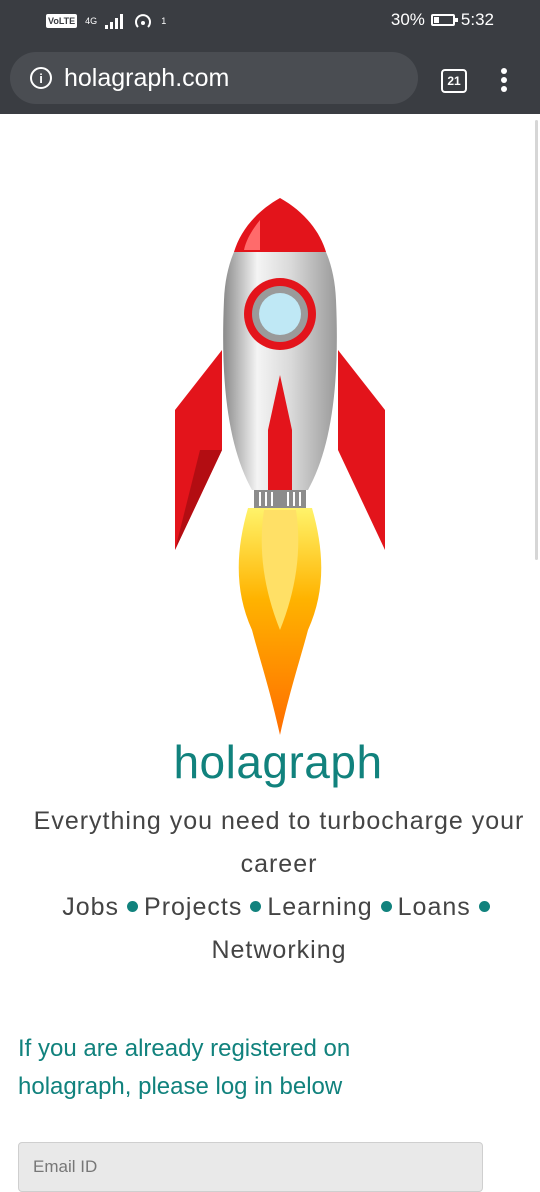  Describe the element at coordinates (193, 907) in the screenshot. I see `feature-projects: Projects` at that location.